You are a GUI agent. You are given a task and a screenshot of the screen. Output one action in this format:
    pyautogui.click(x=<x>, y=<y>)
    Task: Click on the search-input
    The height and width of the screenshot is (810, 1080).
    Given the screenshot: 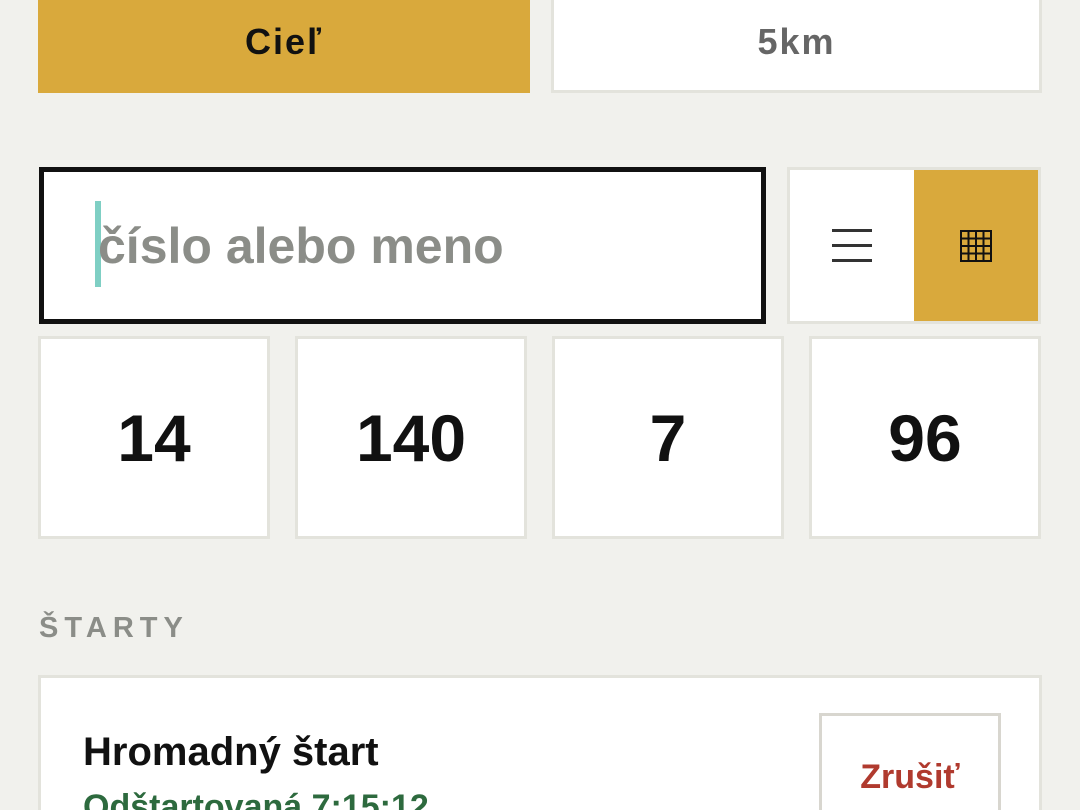 What is the action you would take?
    pyautogui.click(x=418, y=245)
    